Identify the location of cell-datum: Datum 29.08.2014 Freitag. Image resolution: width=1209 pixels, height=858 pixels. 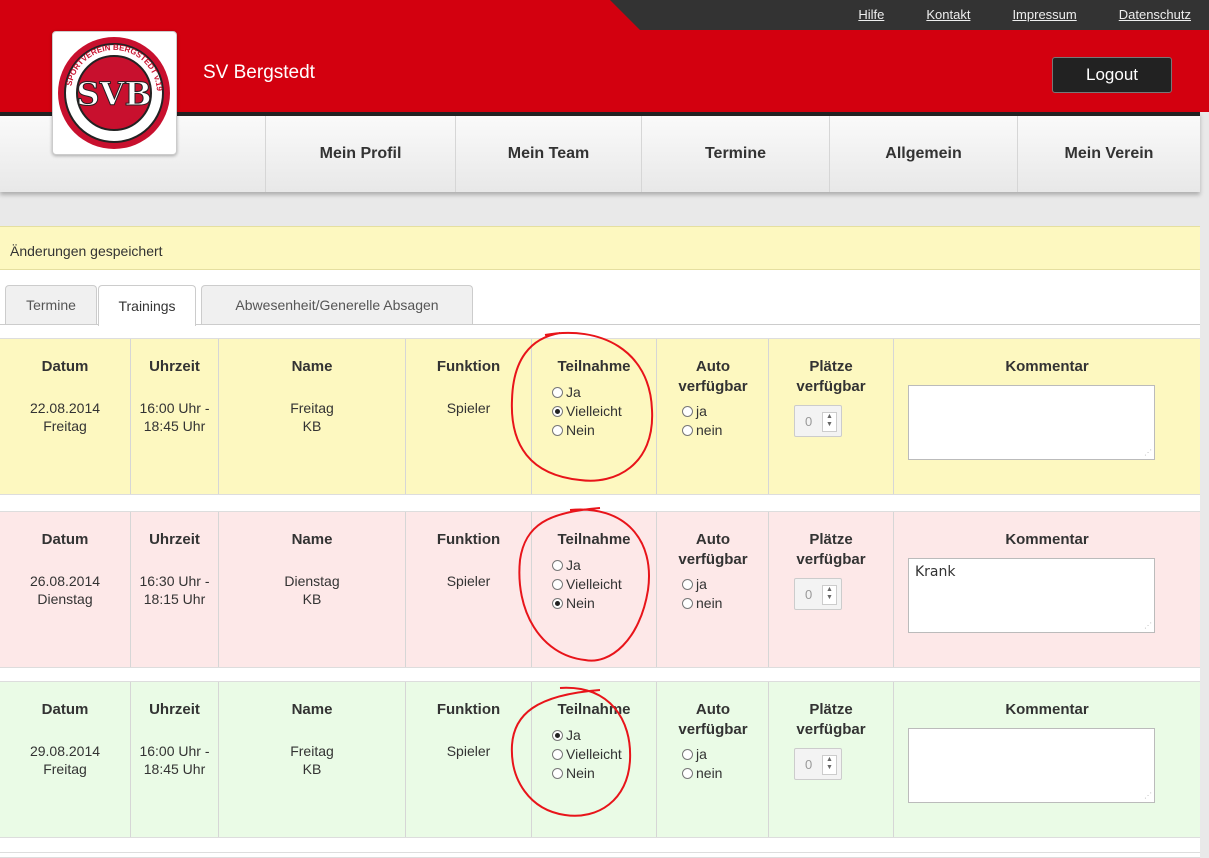
(65, 759).